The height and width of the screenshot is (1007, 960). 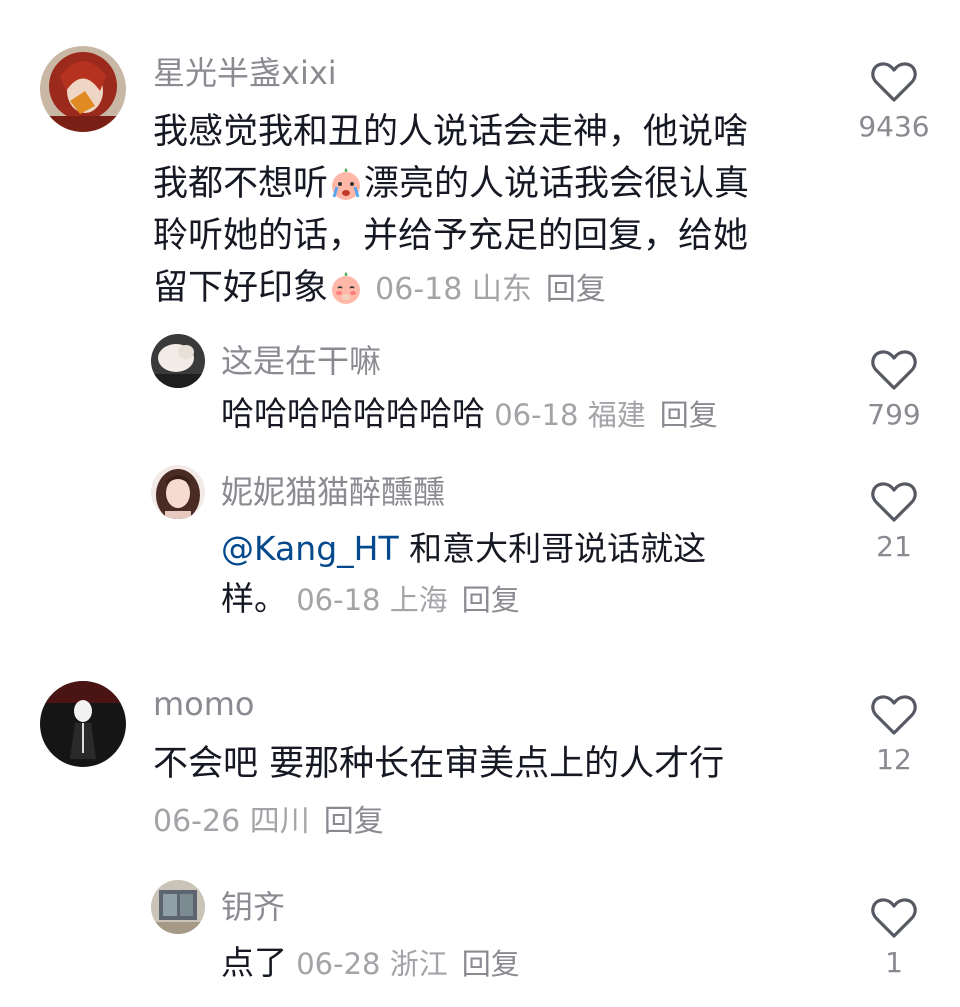 I want to click on like-control: 21, so click(x=894, y=521).